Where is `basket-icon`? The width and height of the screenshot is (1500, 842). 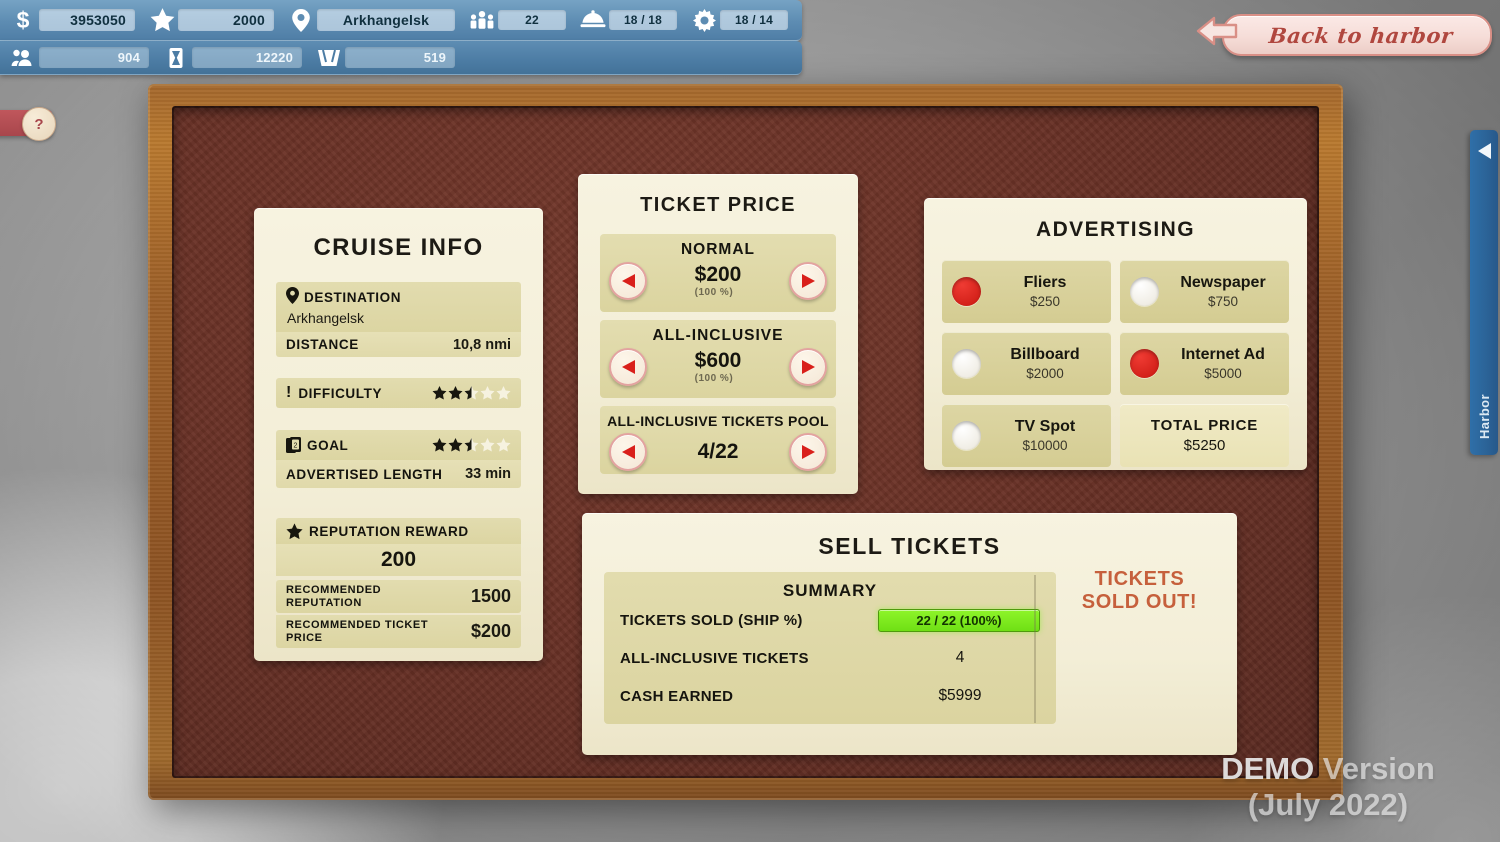 basket-icon is located at coordinates (329, 58).